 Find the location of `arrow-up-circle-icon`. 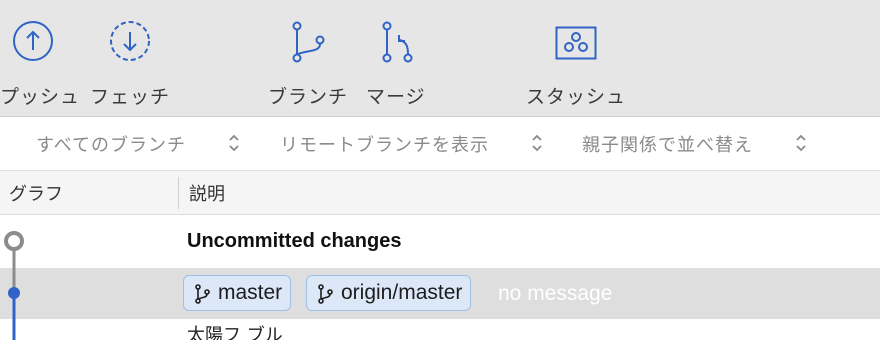

arrow-up-circle-icon is located at coordinates (33, 41).